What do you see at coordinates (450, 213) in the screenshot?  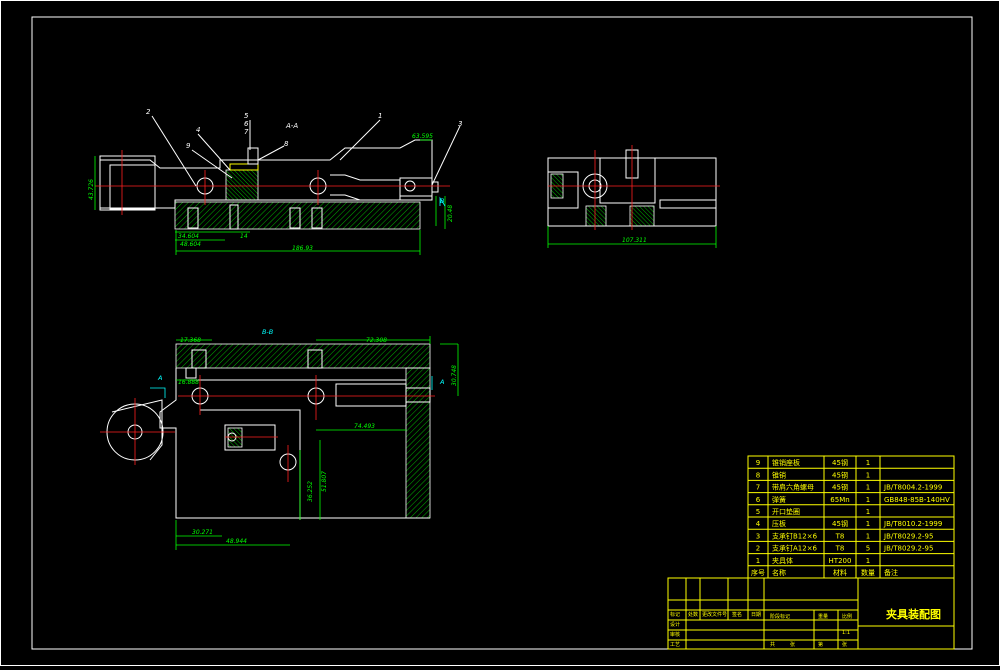 I see `dim-20-48: 20.48` at bounding box center [450, 213].